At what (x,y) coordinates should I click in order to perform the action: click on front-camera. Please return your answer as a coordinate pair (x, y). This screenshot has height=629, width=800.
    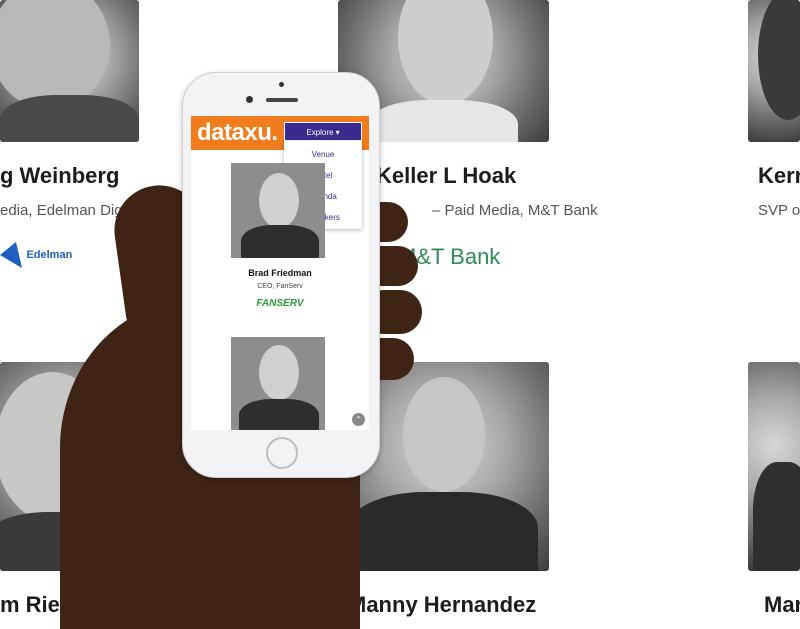
    Looking at the image, I should click on (249, 99).